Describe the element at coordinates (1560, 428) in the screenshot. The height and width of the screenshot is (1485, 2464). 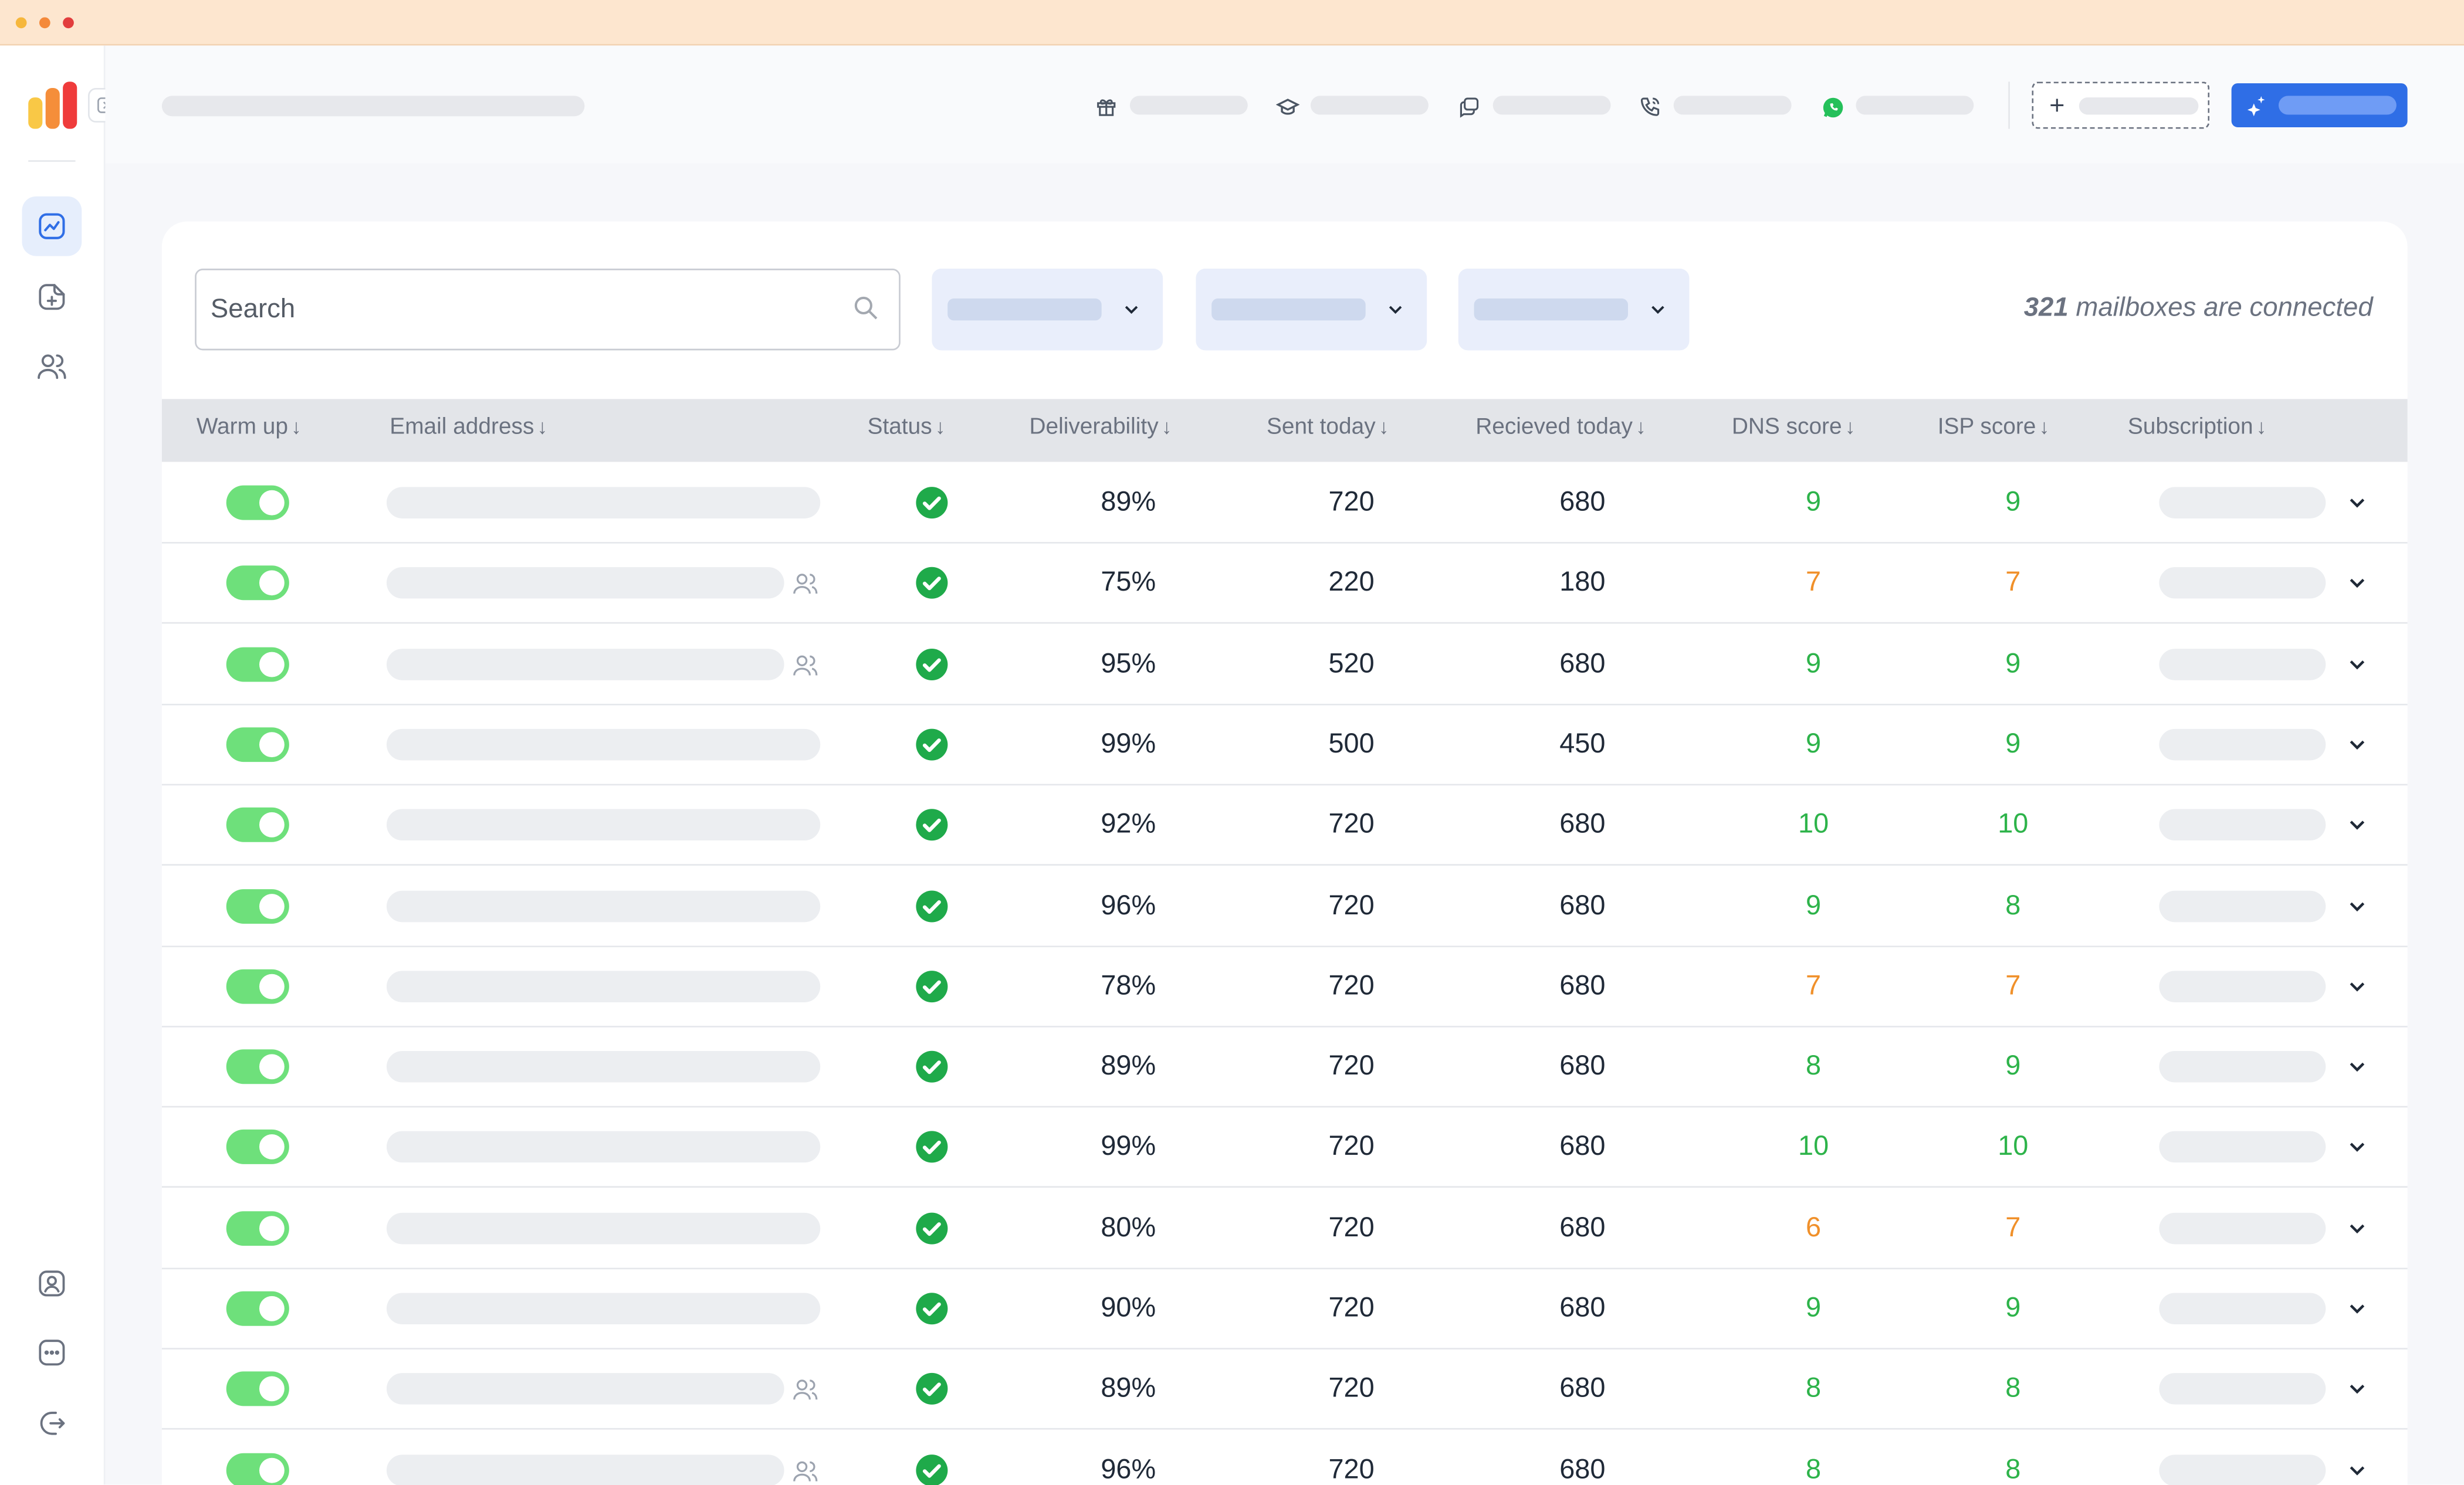
I see `column-header-received-today: Recieved today ↓` at that location.